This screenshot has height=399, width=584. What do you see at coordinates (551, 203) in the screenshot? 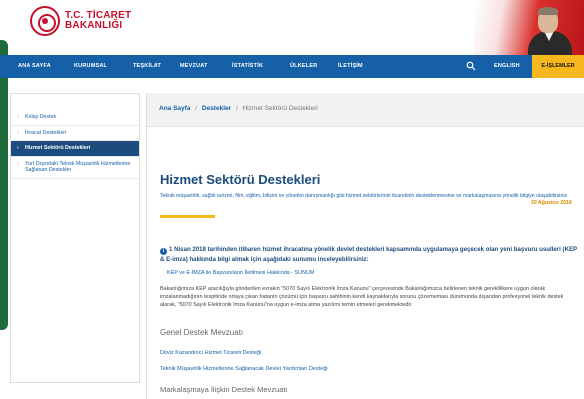
I see `publish-date: 20 Ağustos 2018` at bounding box center [551, 203].